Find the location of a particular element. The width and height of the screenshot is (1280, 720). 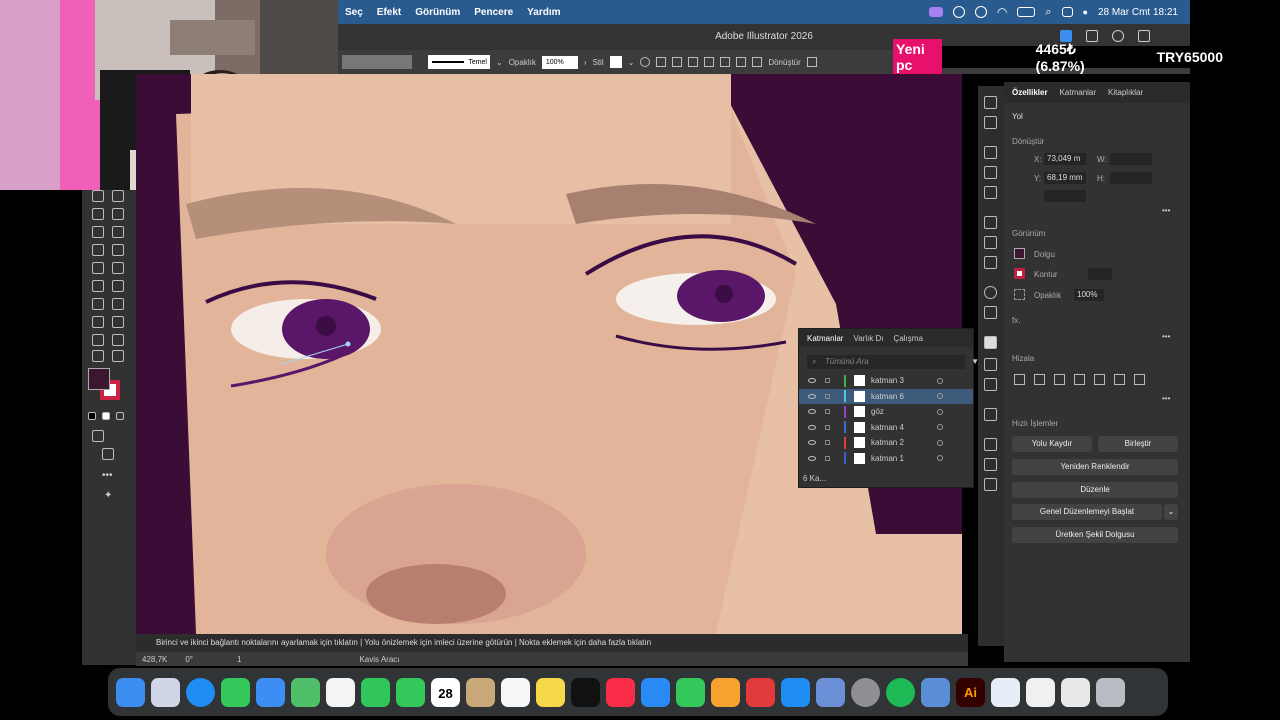

libraries-panel-icon is located at coordinates (990, 122).